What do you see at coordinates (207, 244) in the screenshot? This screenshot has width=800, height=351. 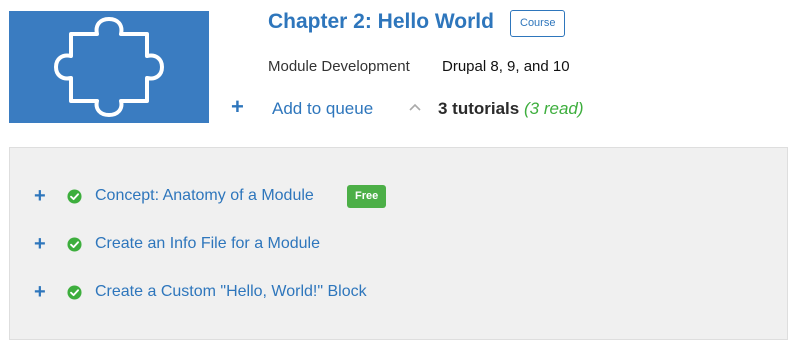 I see `tutorial-link: Create an Info File for a Module` at bounding box center [207, 244].